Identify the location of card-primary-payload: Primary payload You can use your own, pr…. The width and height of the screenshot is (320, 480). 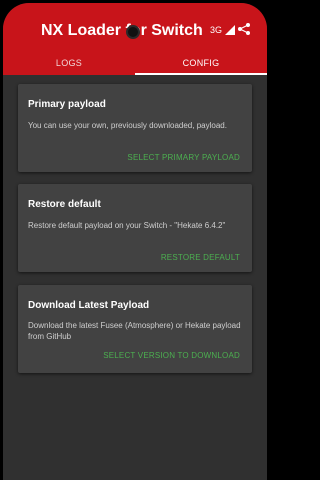
(135, 128).